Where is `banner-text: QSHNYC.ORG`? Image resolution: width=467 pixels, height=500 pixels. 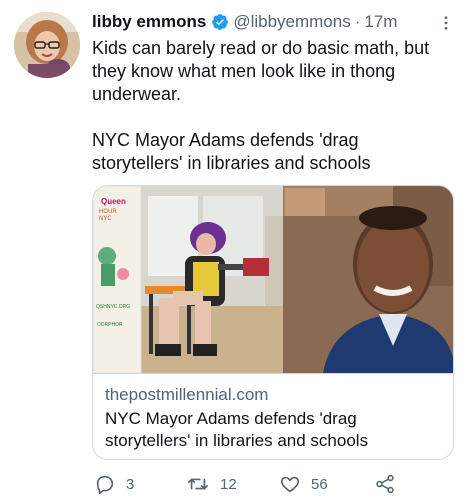 banner-text: QSHNYC.ORG is located at coordinates (113, 307).